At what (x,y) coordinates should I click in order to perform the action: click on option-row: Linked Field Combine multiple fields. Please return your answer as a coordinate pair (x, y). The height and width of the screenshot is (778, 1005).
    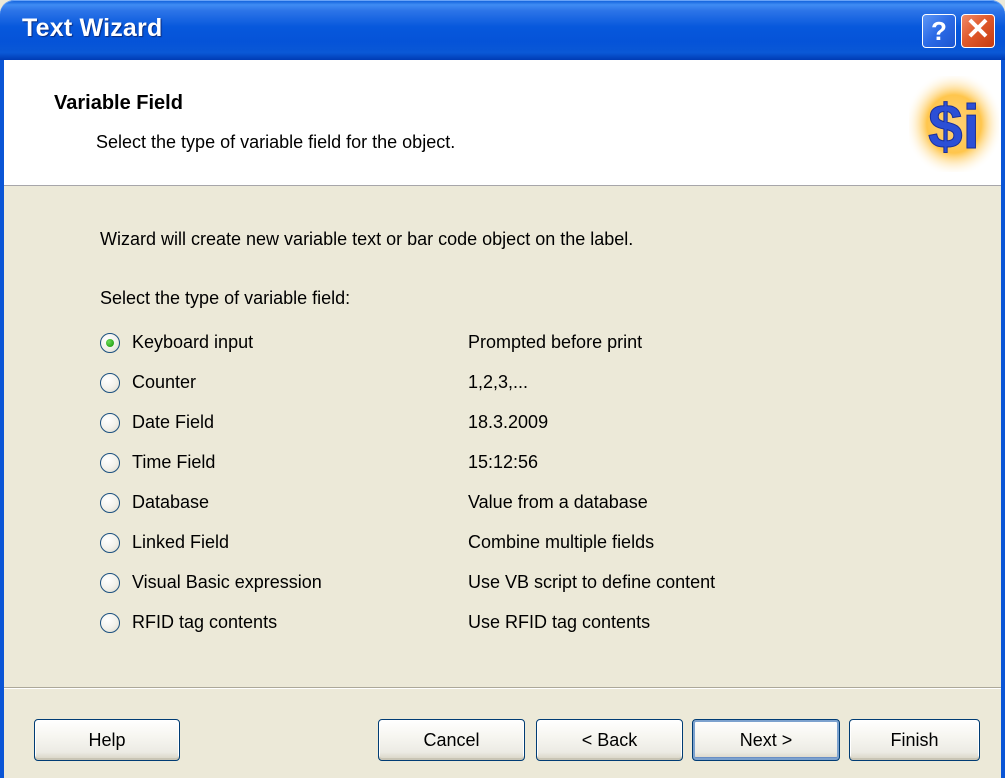
    Looking at the image, I should click on (460, 544).